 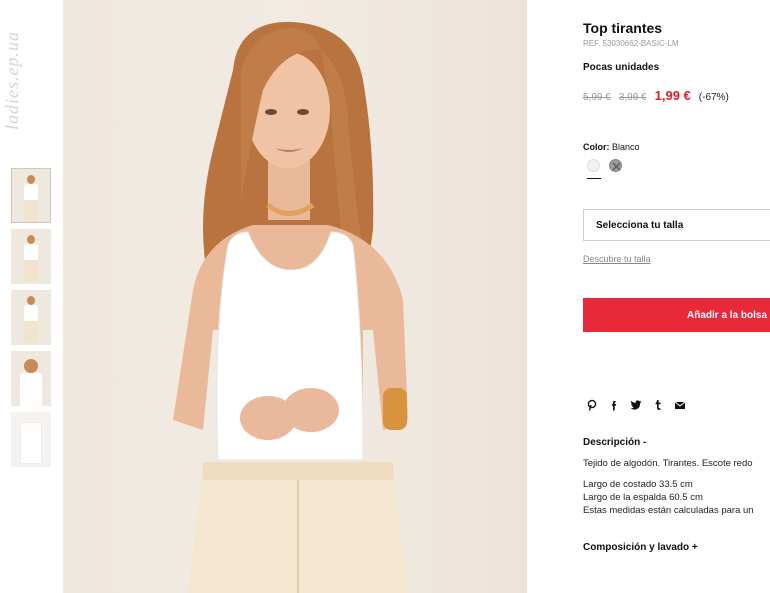 I want to click on facebook-icon, so click(x=614, y=404).